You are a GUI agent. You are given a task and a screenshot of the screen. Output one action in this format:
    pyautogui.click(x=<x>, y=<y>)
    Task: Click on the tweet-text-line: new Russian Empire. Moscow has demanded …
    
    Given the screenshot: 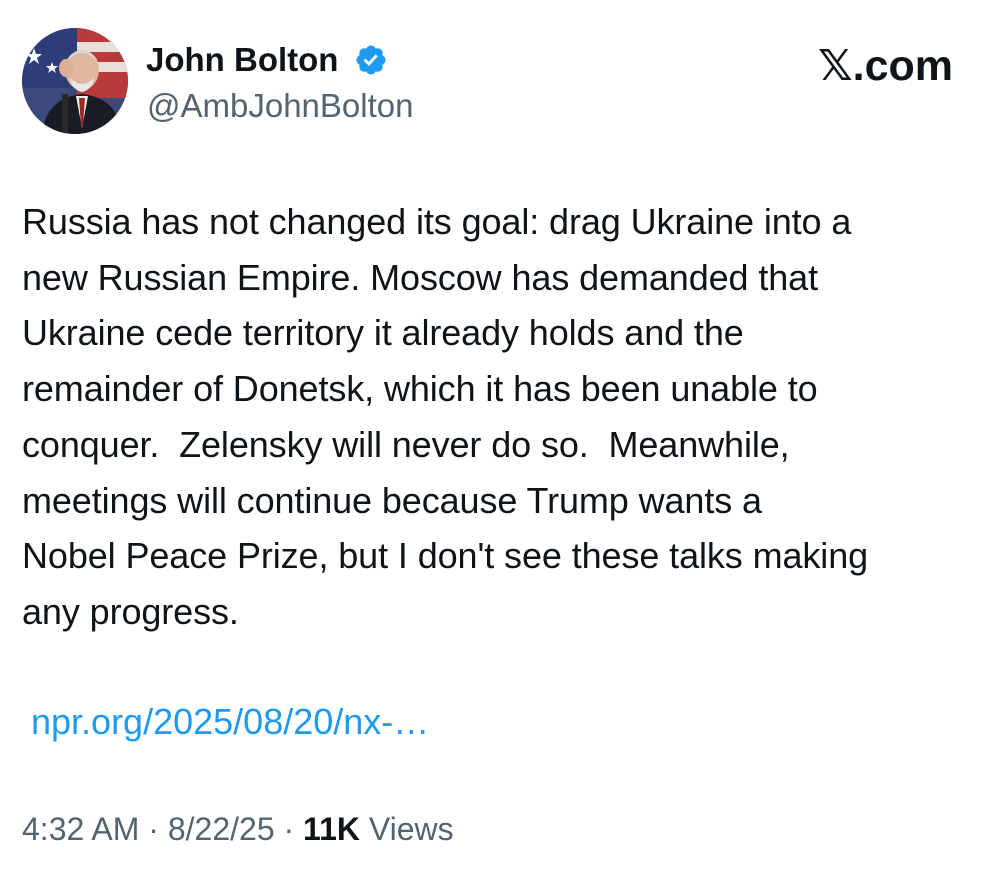 What is the action you would take?
    pyautogui.click(x=420, y=277)
    